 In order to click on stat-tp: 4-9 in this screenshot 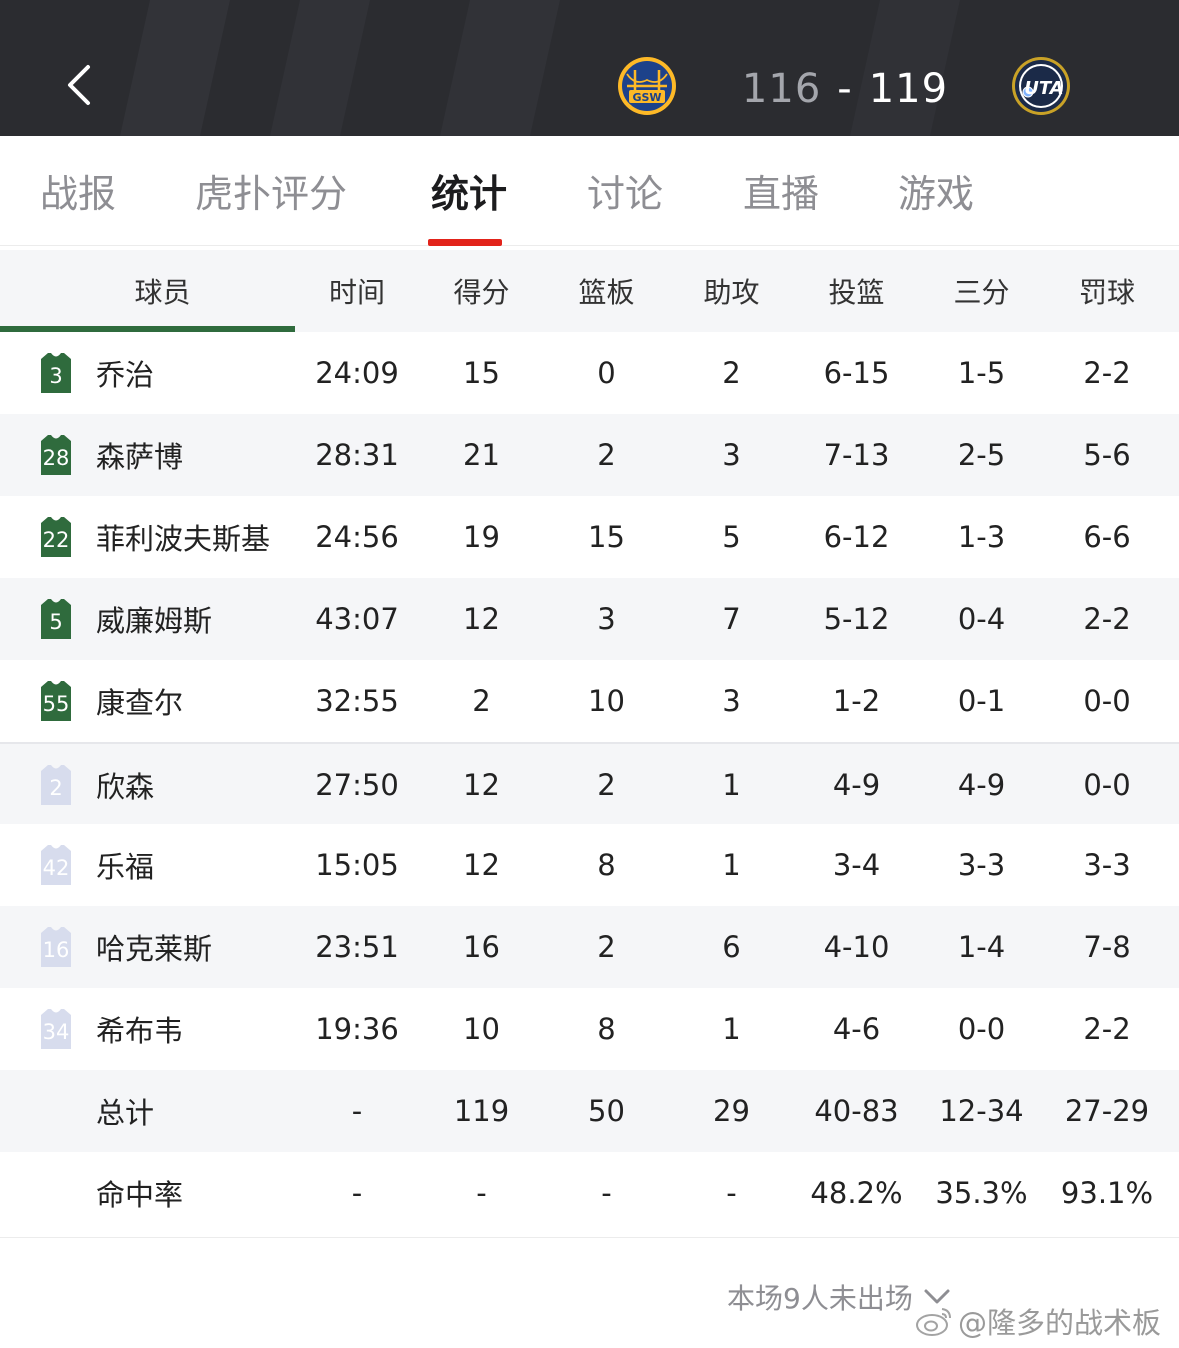, I will do `click(981, 785)`.